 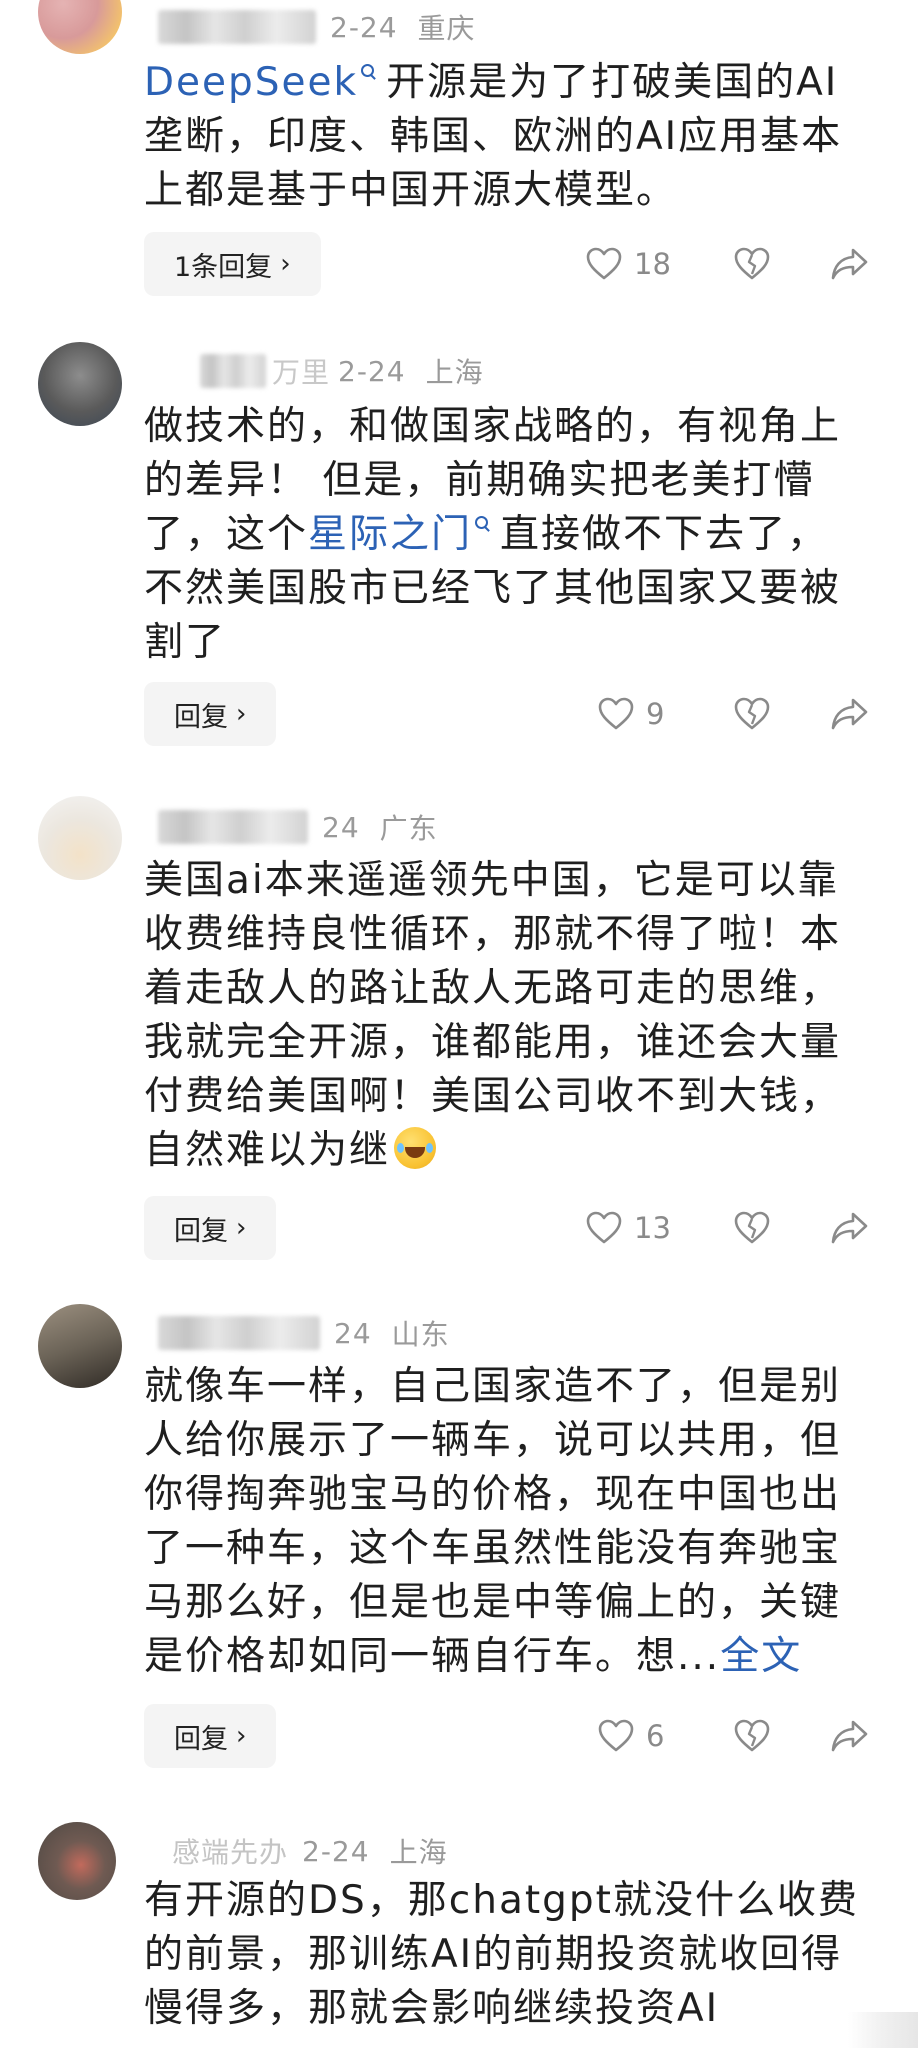 What do you see at coordinates (491, 880) in the screenshot?
I see `comment-text-line: 美国ai本来遥遥领先中国，它是可以靠` at bounding box center [491, 880].